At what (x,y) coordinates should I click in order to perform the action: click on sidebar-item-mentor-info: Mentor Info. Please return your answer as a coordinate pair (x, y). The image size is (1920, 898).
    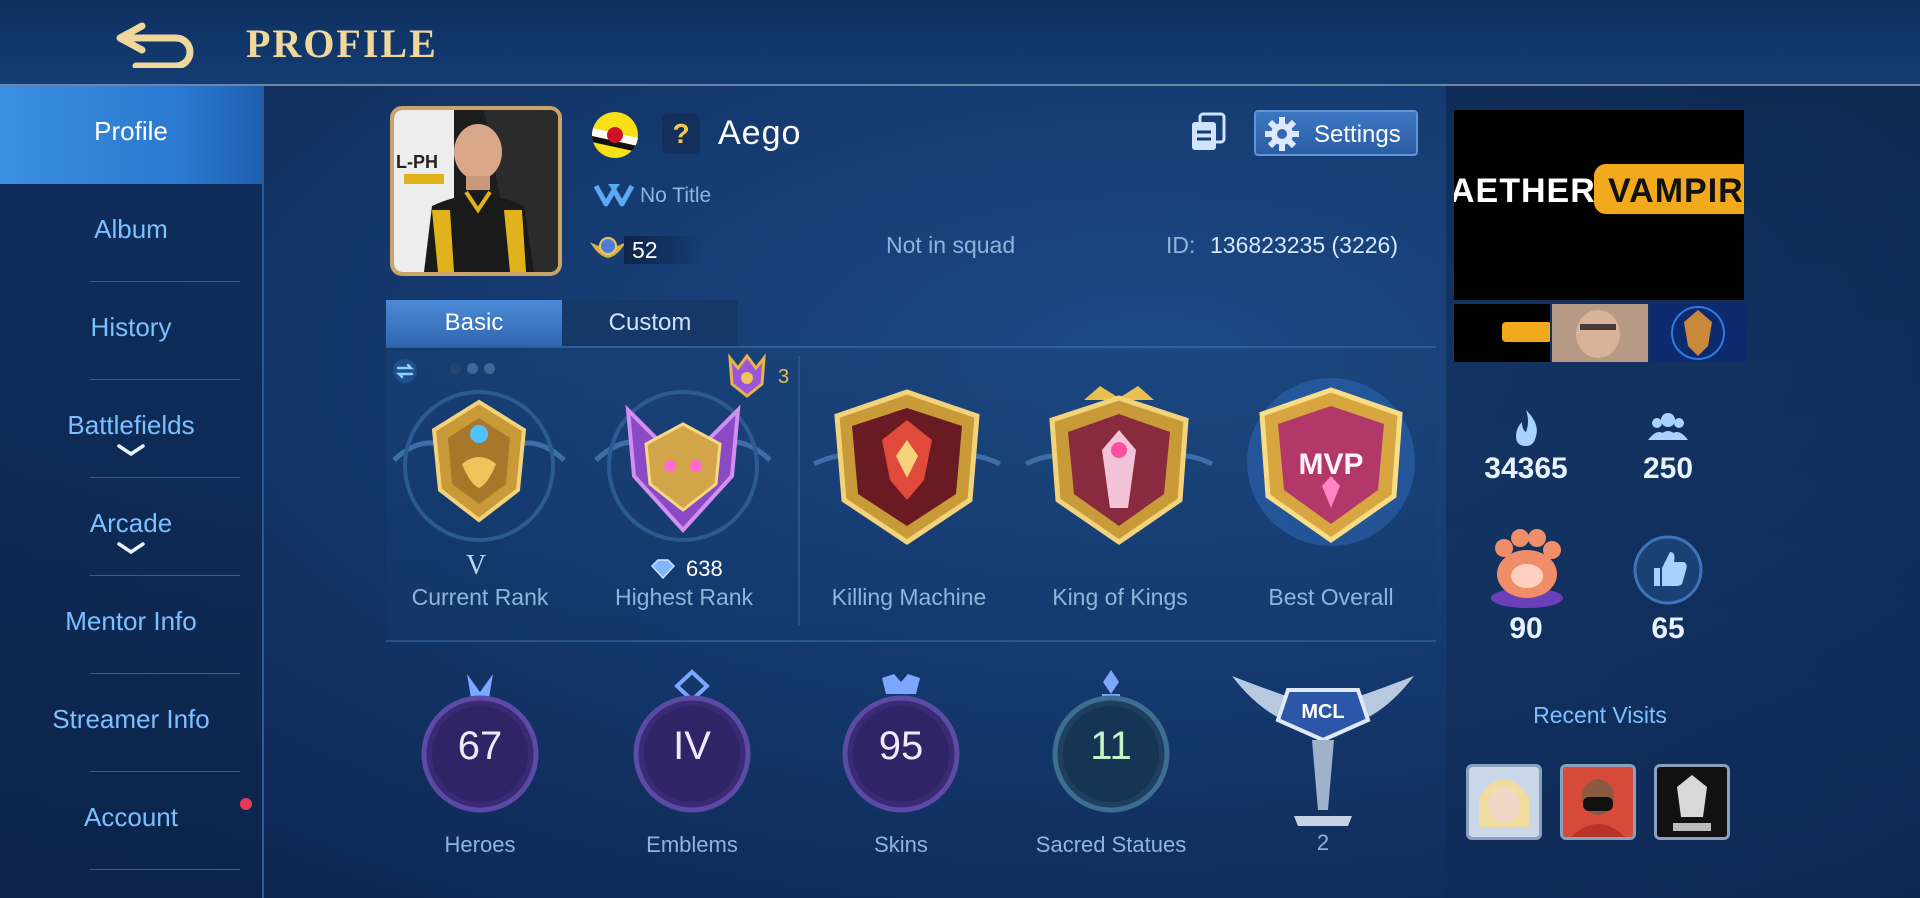
    Looking at the image, I should click on (131, 625).